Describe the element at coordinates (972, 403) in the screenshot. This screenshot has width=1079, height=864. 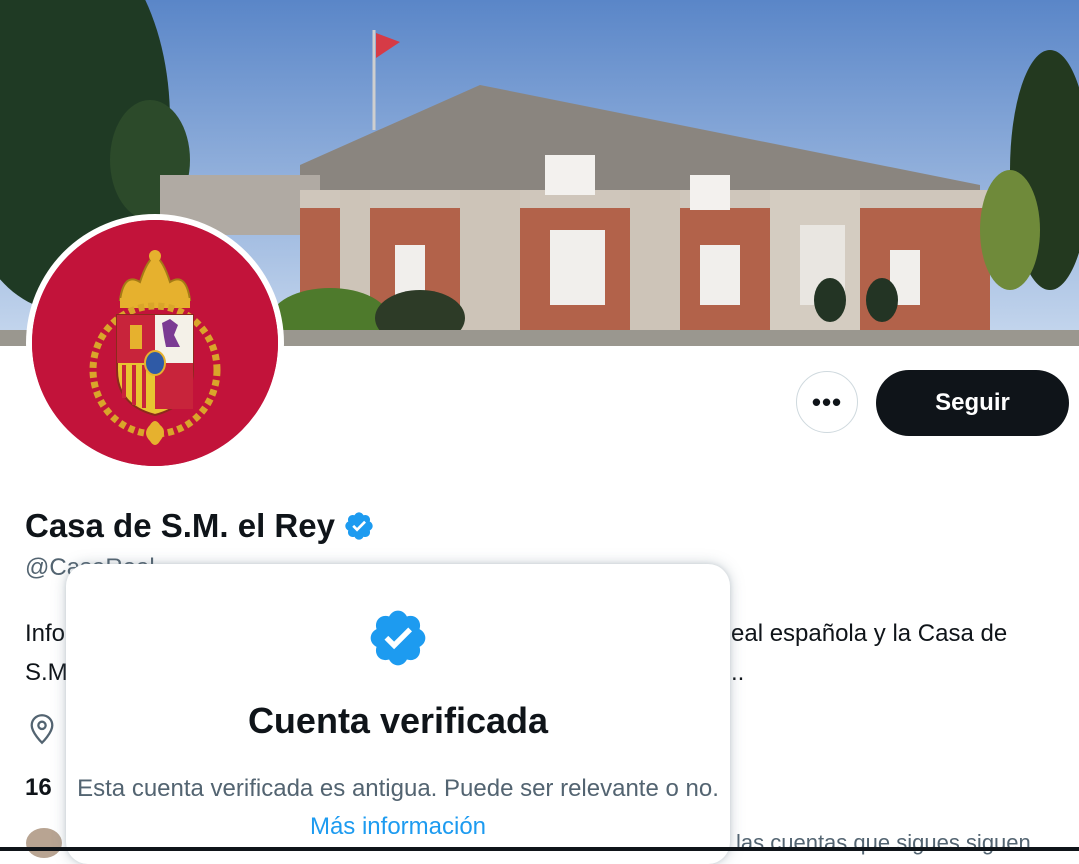
I see `follow-button: Seguir` at that location.